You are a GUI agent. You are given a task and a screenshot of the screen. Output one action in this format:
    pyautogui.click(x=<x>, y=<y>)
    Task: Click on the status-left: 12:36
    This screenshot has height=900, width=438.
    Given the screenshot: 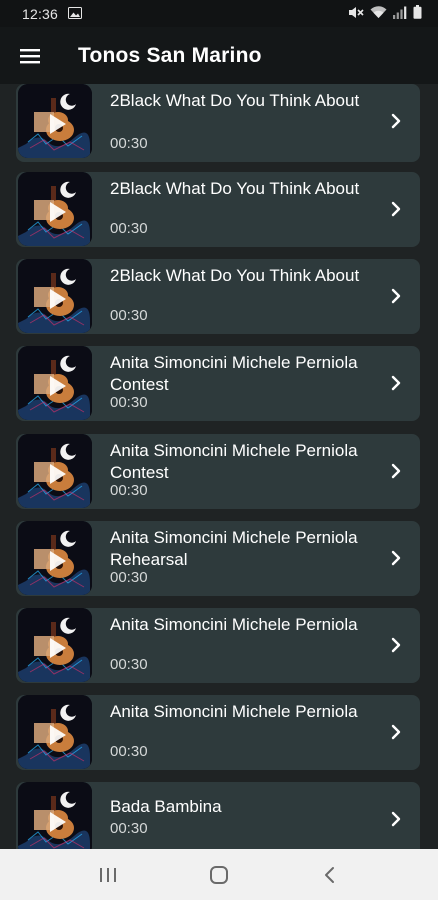 What is the action you would take?
    pyautogui.click(x=52, y=13)
    